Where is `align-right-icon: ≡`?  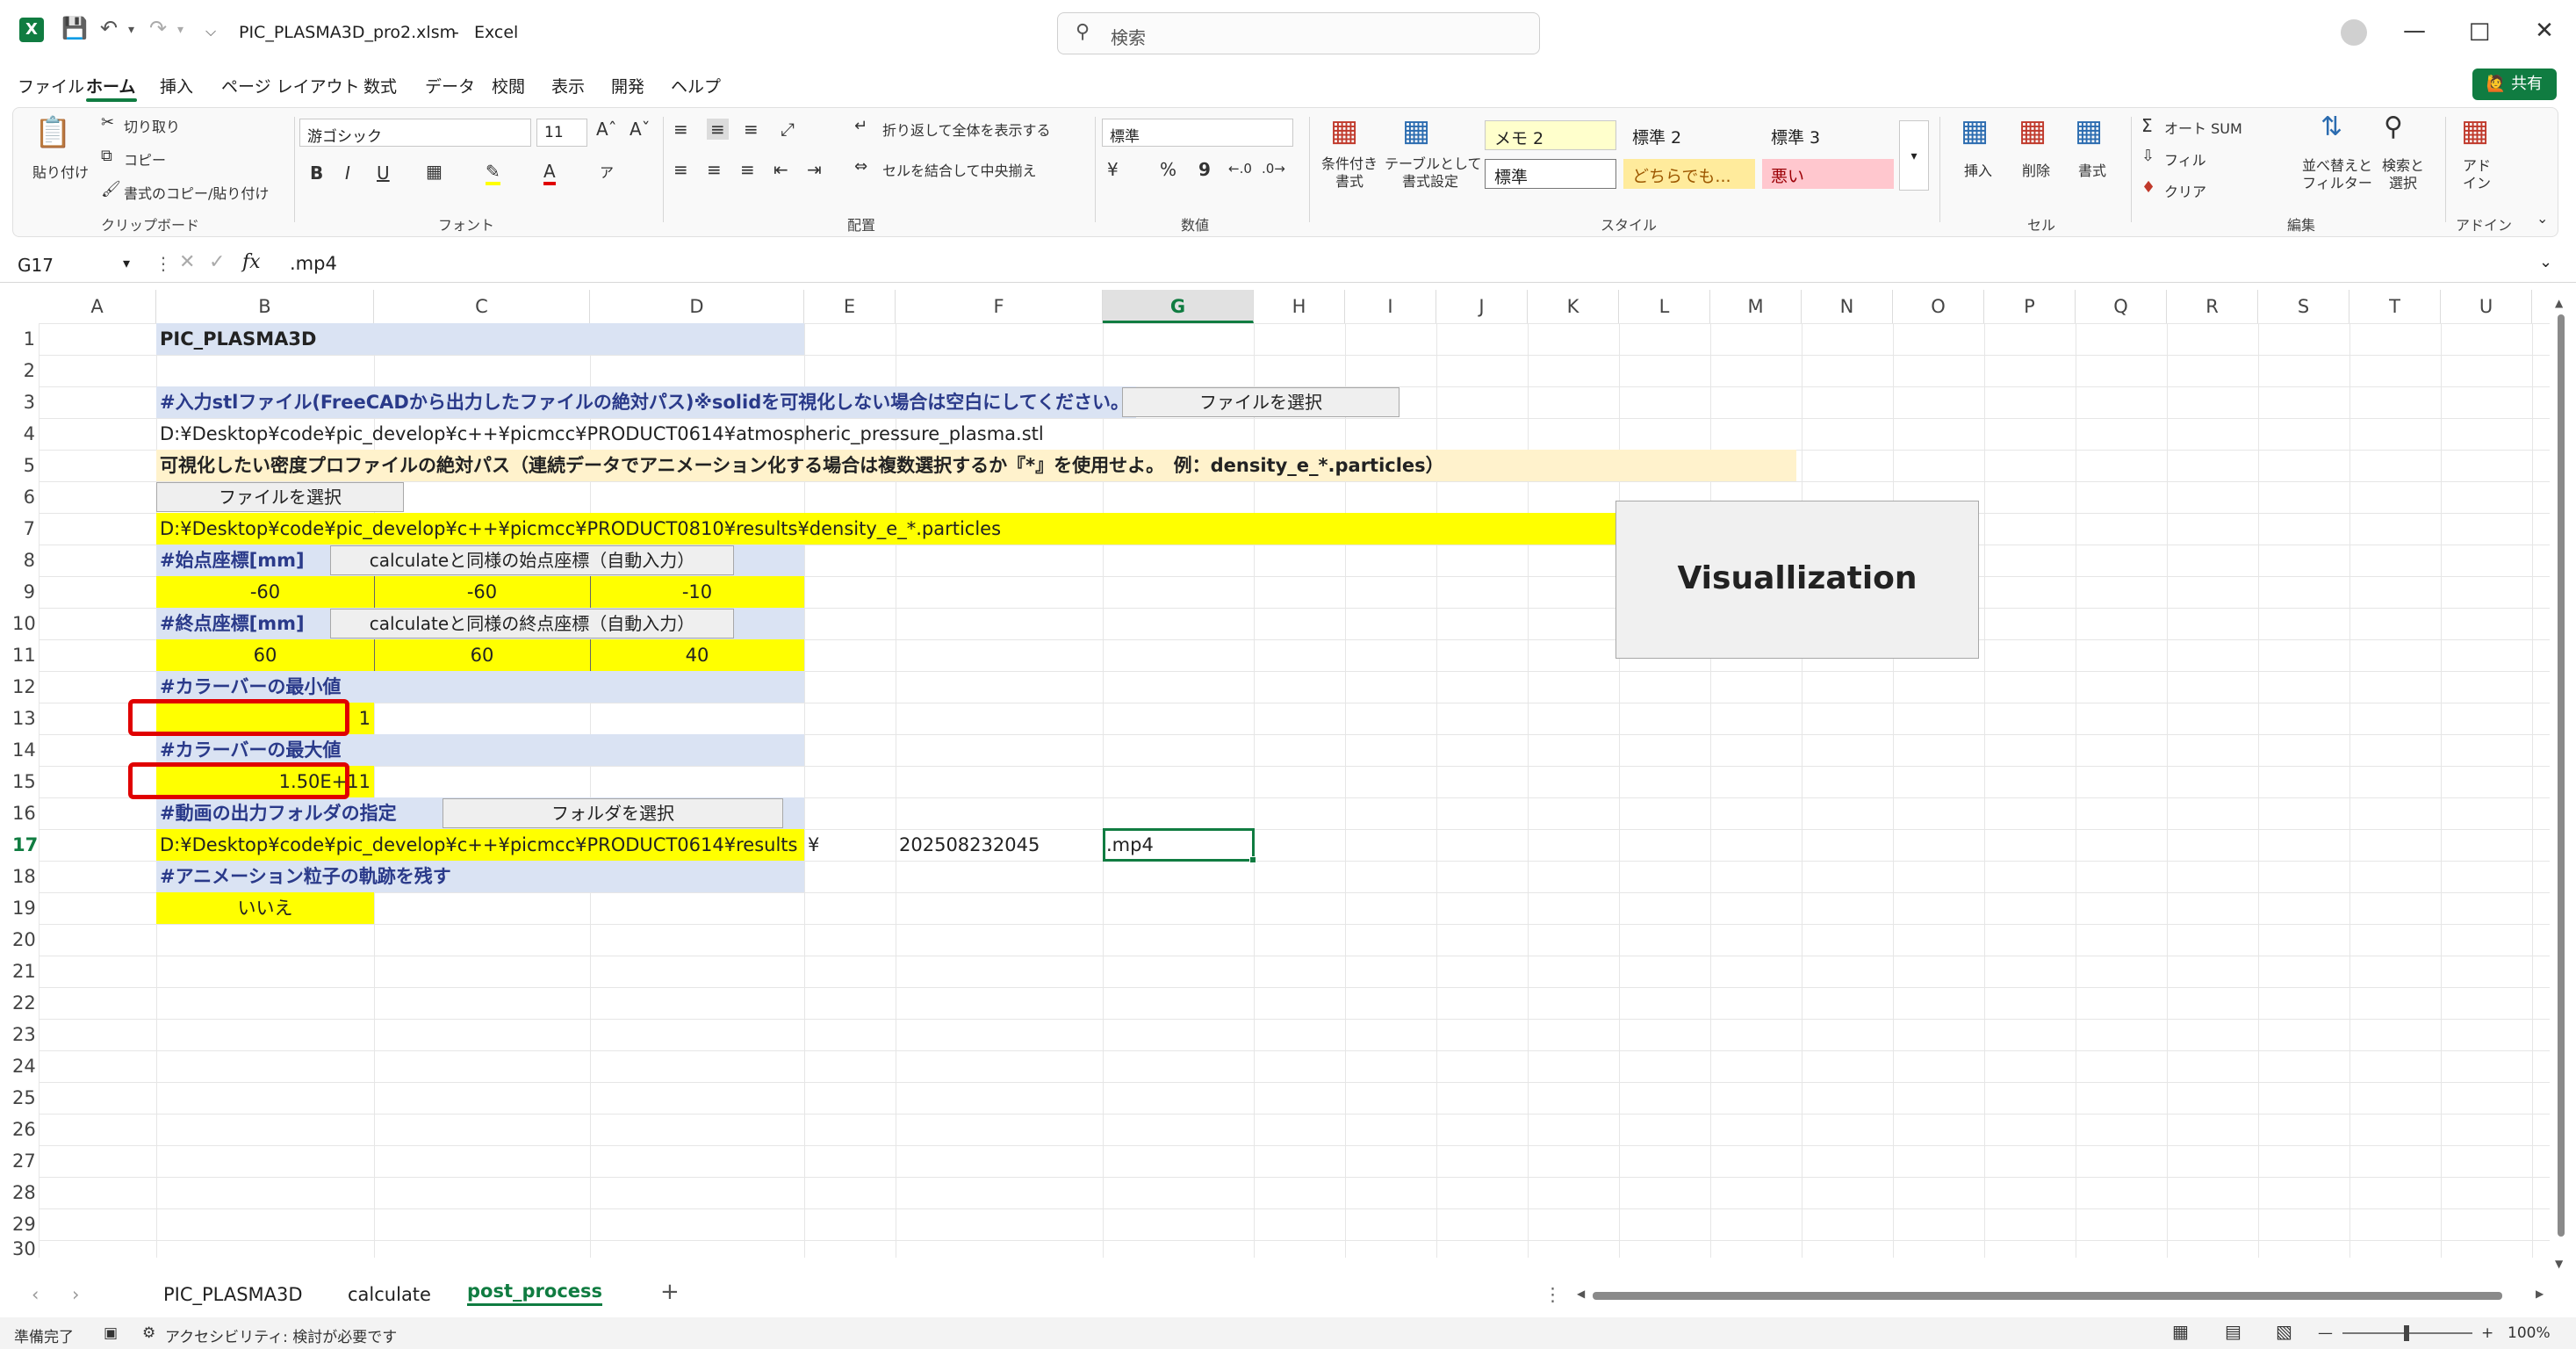 align-right-icon: ≡ is located at coordinates (747, 169).